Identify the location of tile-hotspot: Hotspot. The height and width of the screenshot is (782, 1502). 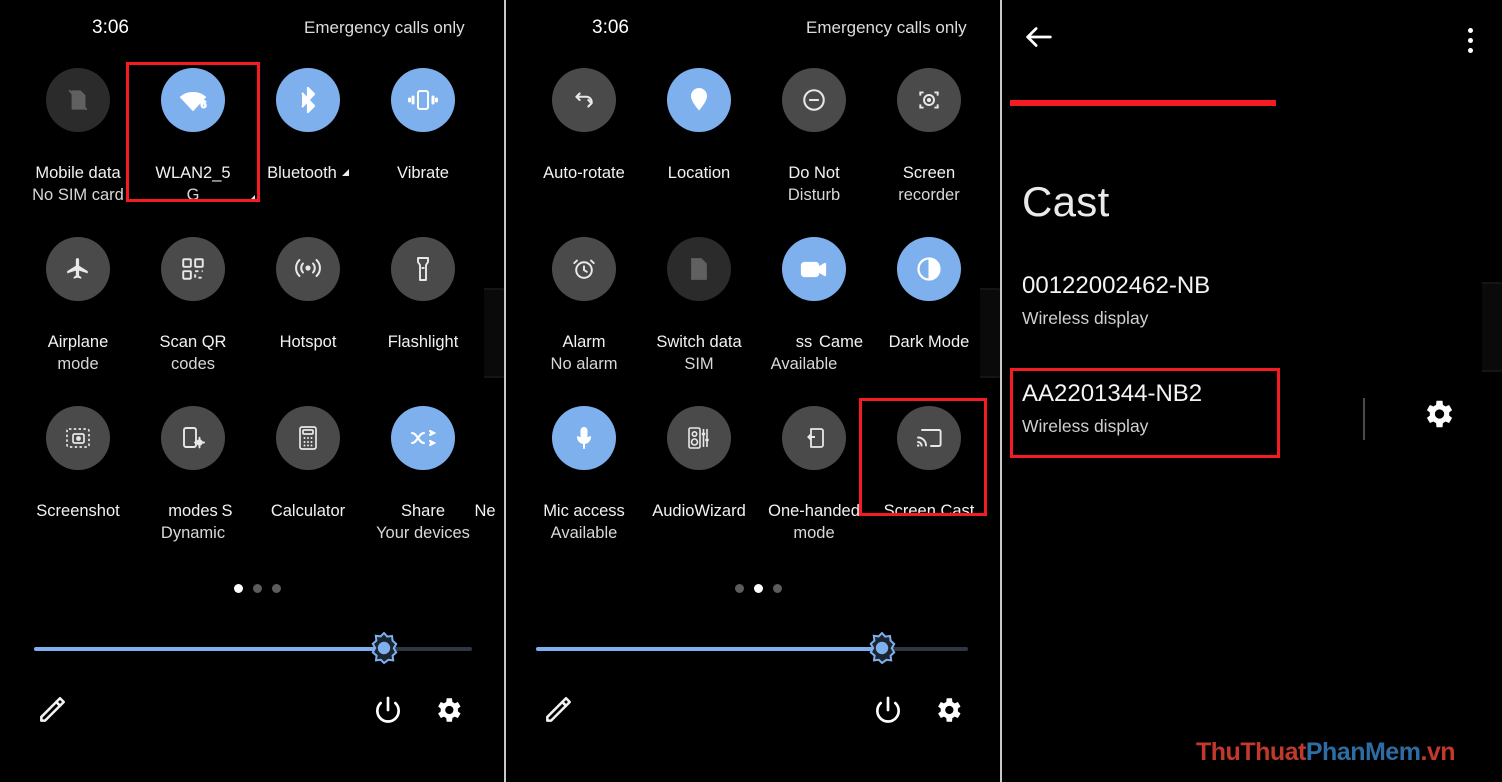
(308, 295).